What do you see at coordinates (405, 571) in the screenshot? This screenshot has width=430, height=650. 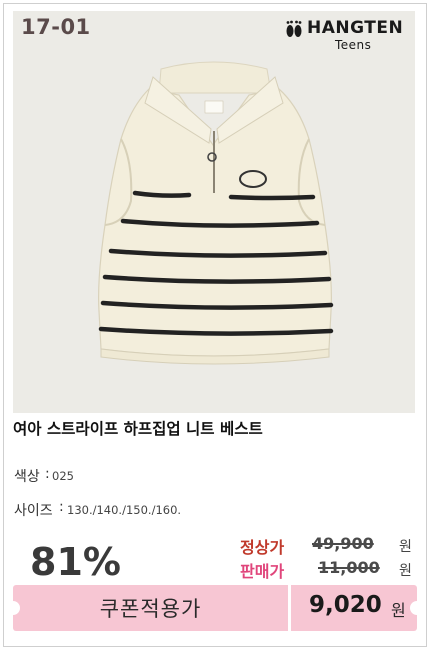 I see `sale-price-unit: 원` at bounding box center [405, 571].